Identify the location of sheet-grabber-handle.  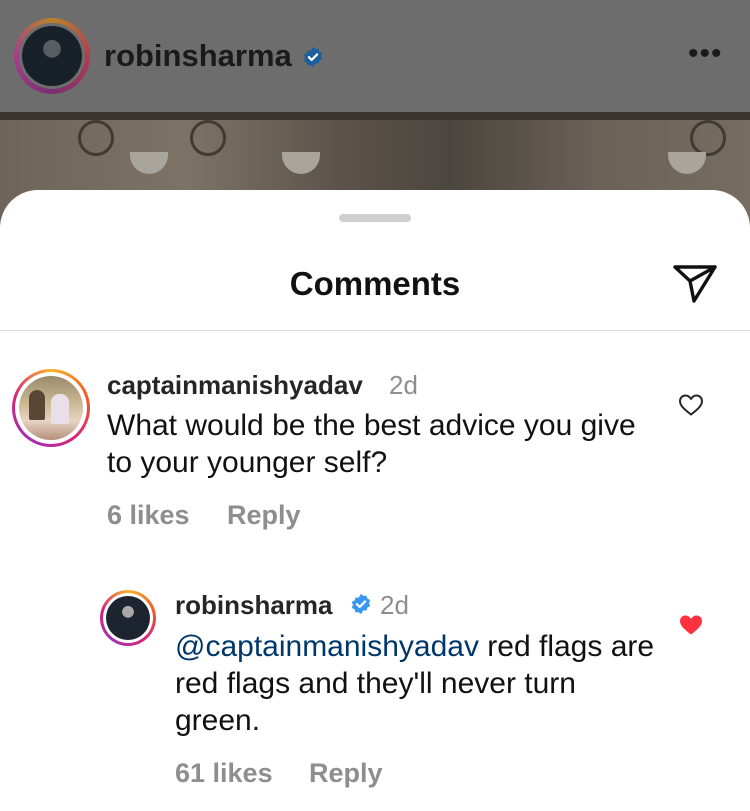
(375, 218).